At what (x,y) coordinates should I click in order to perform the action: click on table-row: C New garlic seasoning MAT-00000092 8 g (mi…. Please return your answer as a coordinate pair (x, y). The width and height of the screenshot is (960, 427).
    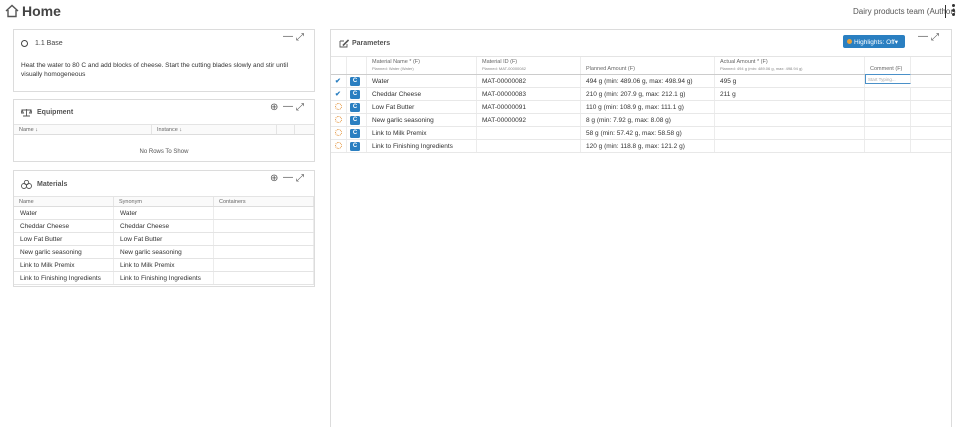
    Looking at the image, I should click on (641, 120).